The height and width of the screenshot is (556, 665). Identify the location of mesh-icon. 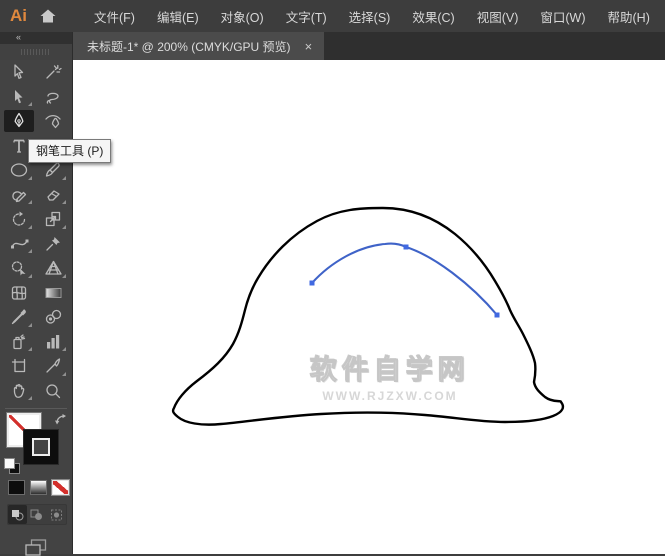
(19, 293).